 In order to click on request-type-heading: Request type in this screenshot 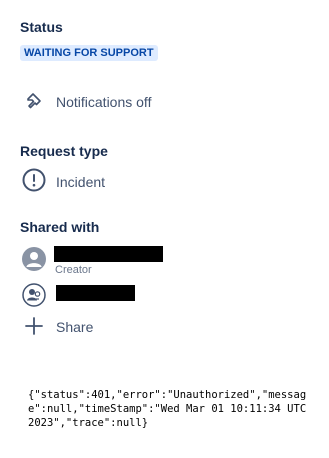, I will do `click(64, 151)`.